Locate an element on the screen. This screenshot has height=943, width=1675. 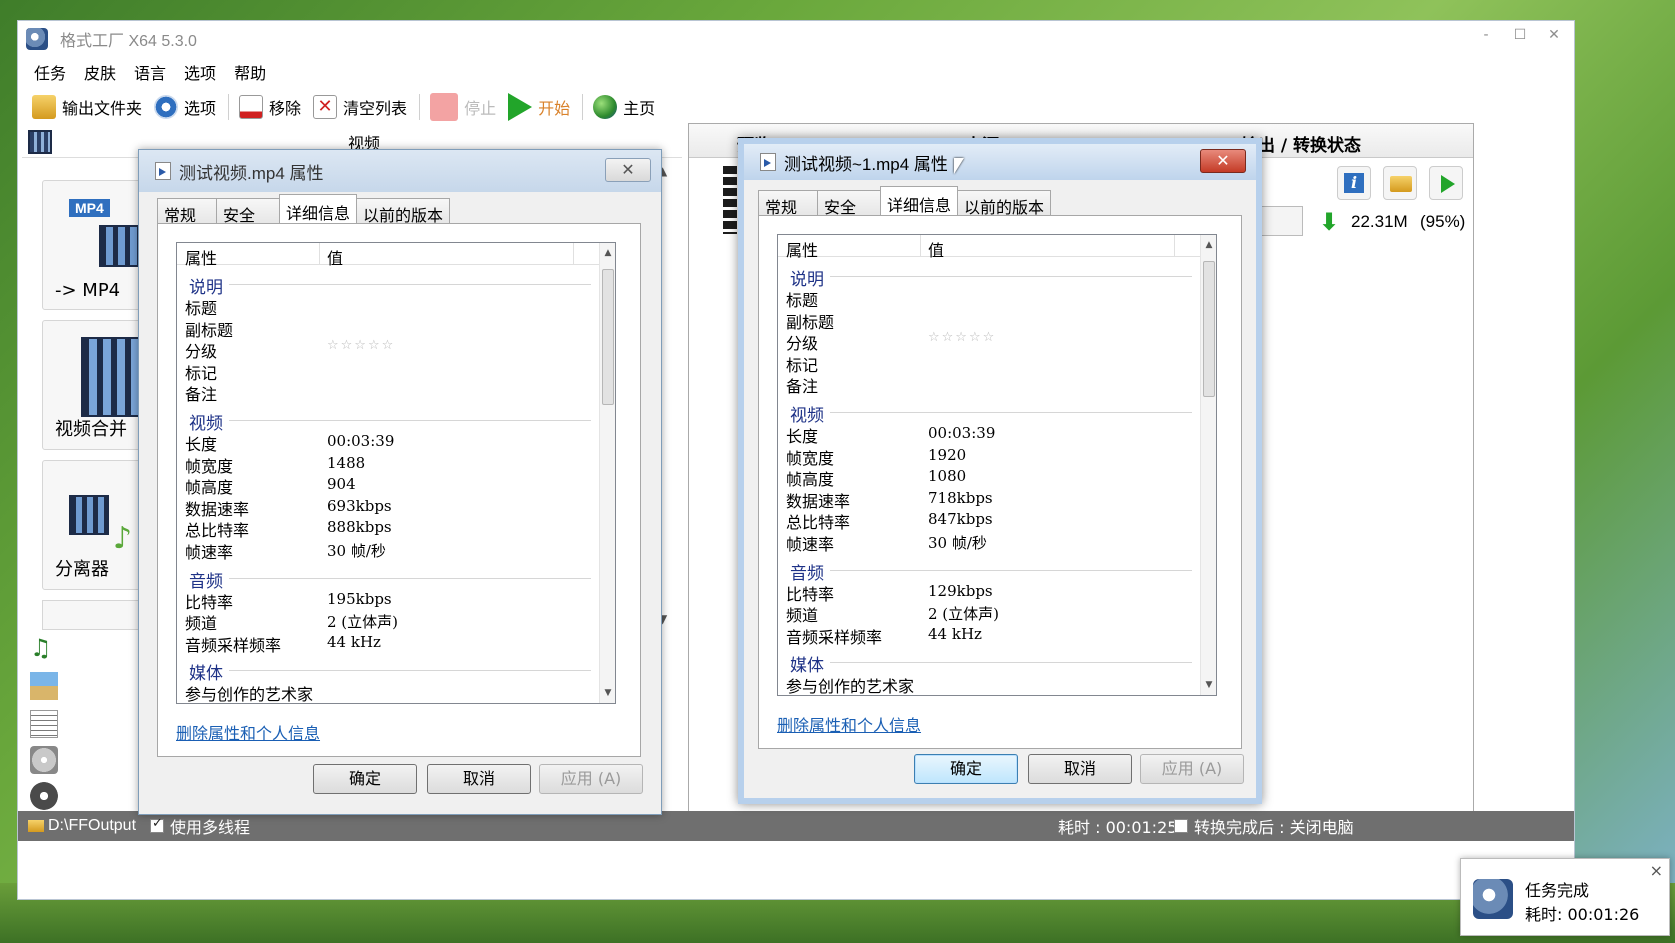
property-row: 数据速率 718kbps is located at coordinates (989, 499).